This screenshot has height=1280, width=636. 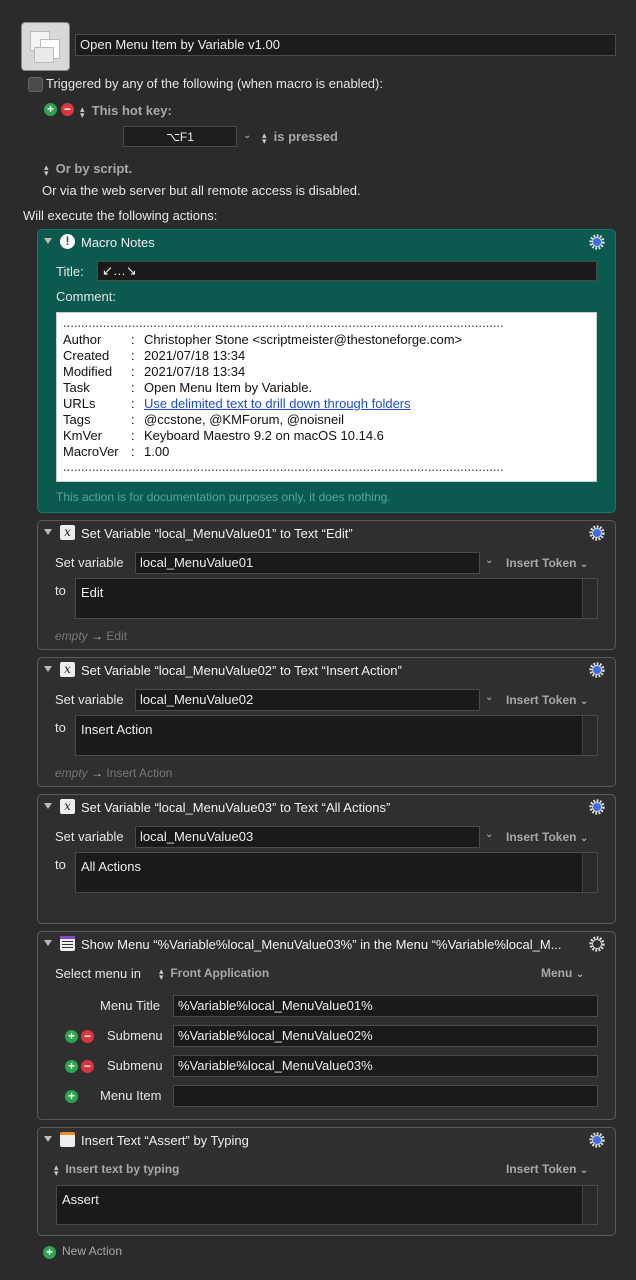 What do you see at coordinates (188, 387) in the screenshot?
I see `note-row: Task: Open Menu Item by Variable.` at bounding box center [188, 387].